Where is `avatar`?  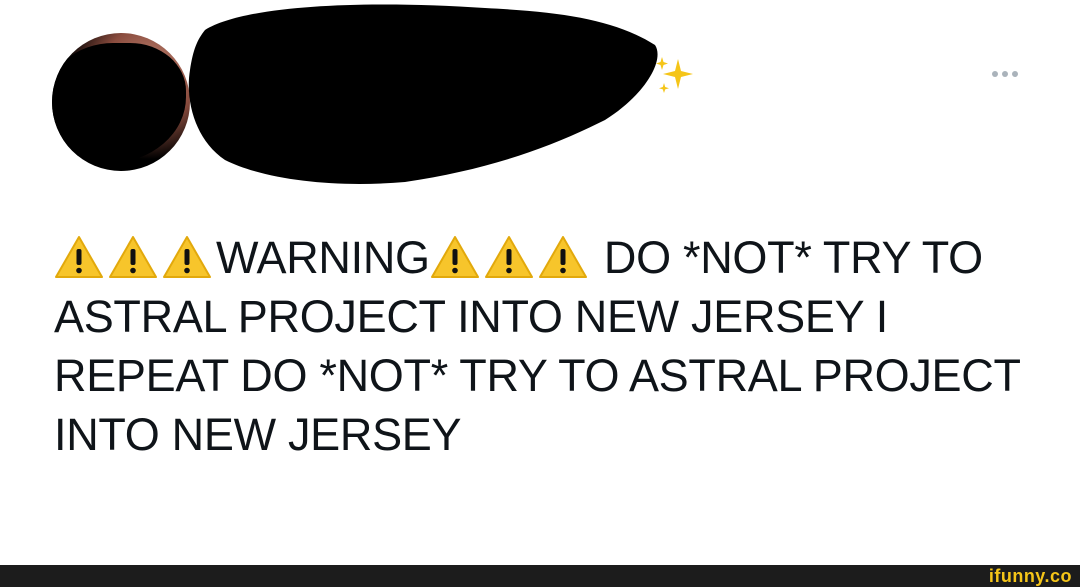
avatar is located at coordinates (121, 102).